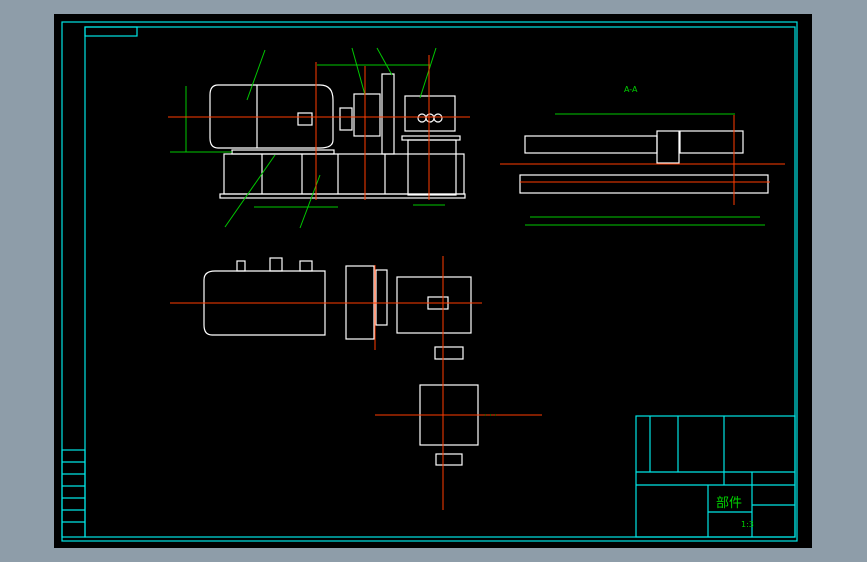 Image resolution: width=867 pixels, height=562 pixels. I want to click on title-block: 部件 1:3, so click(715, 476).